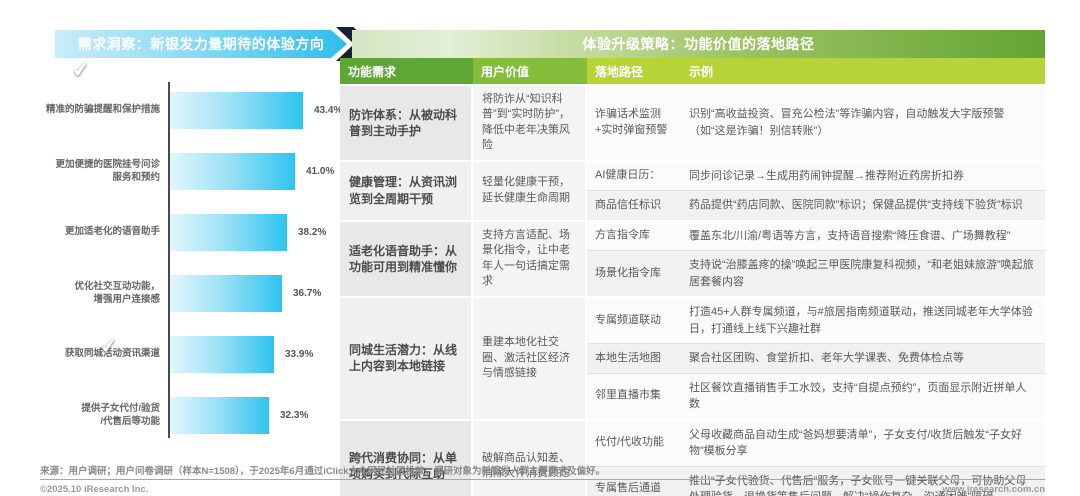  I want to click on cell-path: 方言指令库, so click(622, 235).